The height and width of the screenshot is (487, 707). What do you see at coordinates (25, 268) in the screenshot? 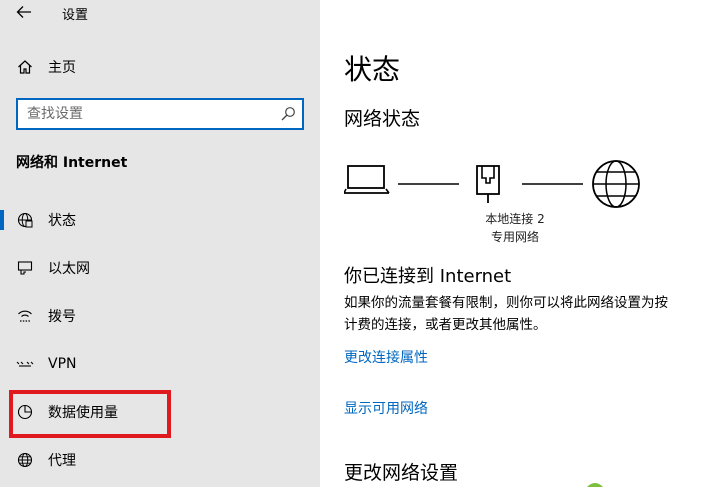
I see `ethernet-icon` at bounding box center [25, 268].